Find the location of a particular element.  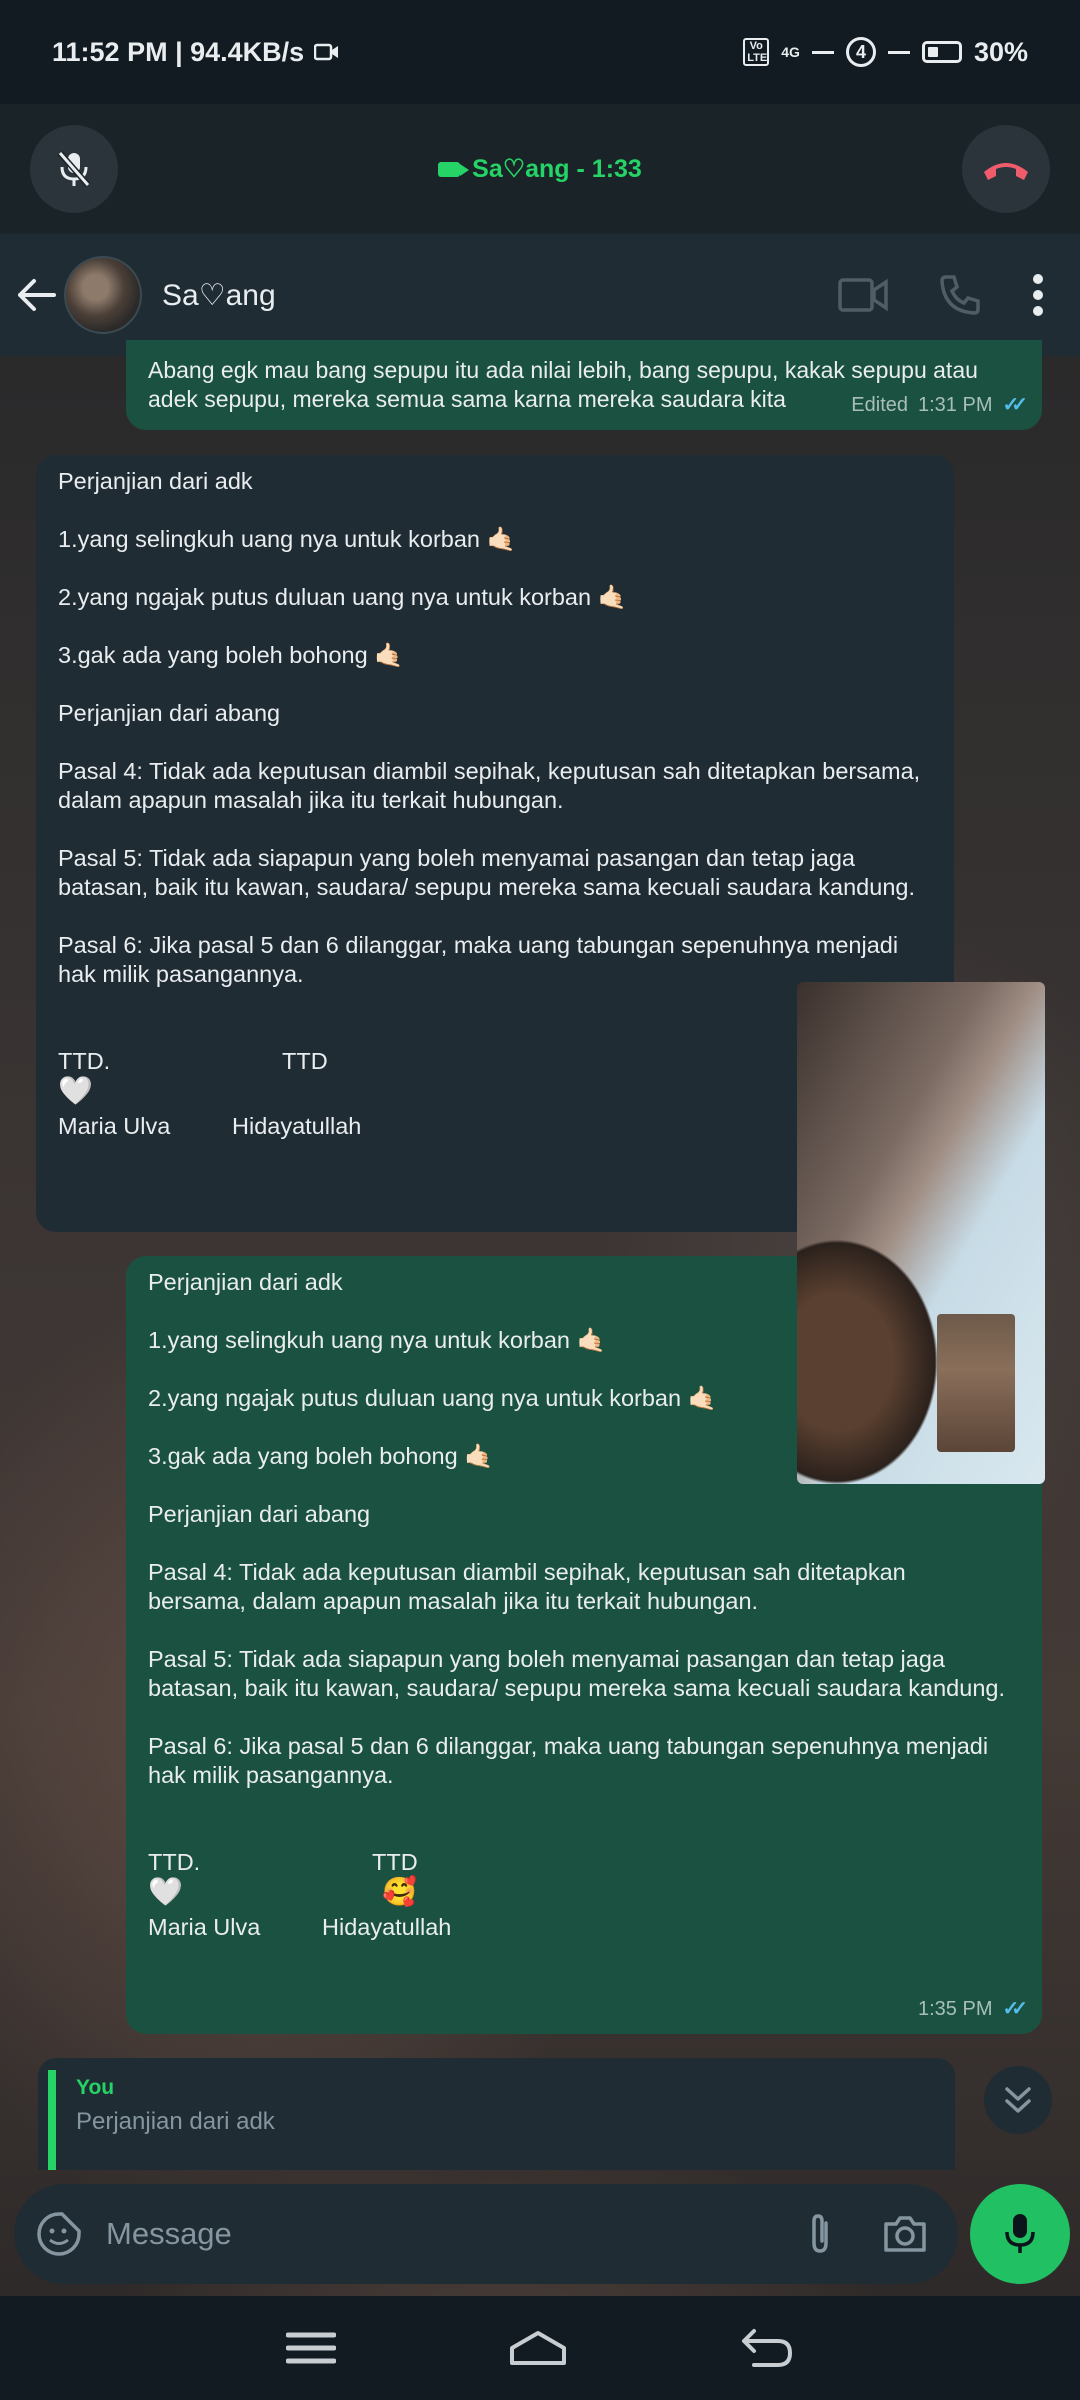

signature-block: TTD. TTD 🤍 🥰 Maria Ulva Hidayatullah is located at coordinates (584, 1895).